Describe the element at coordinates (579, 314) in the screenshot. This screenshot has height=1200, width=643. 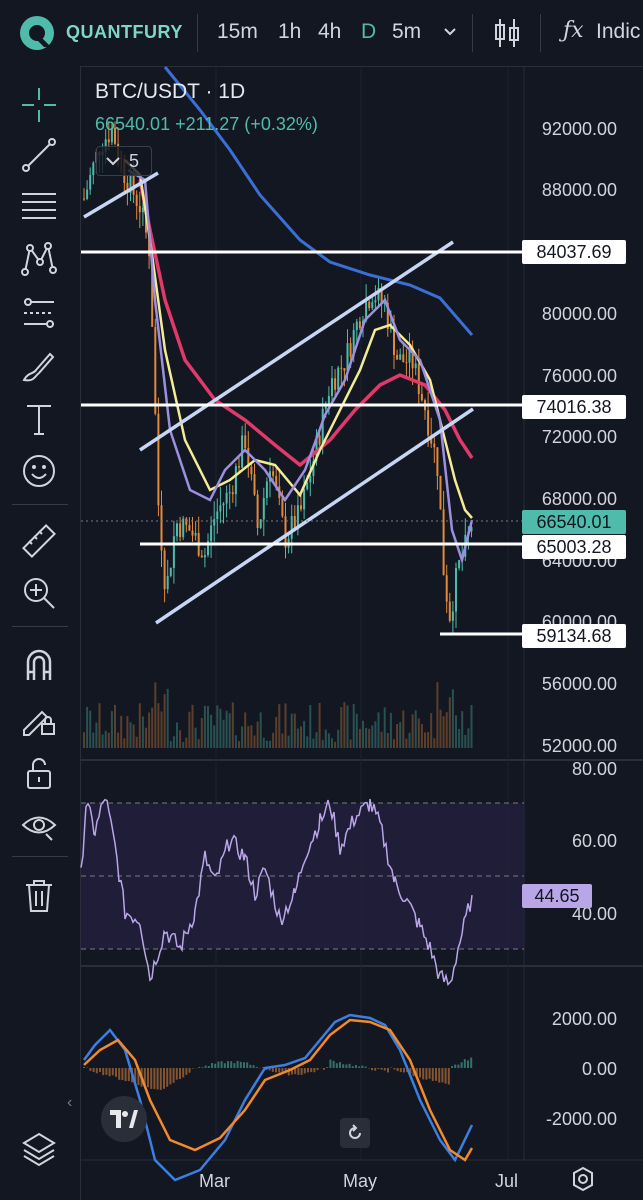
I see `price-axis-label: 80000.00` at that location.